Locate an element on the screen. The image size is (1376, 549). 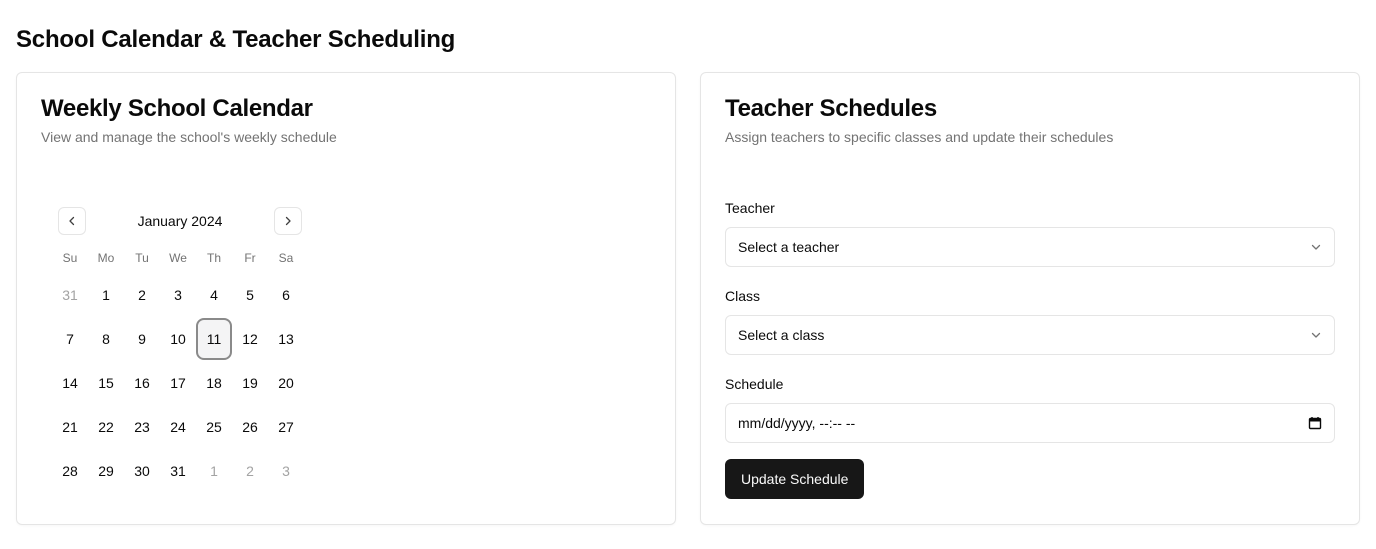
class-select-value: Select a class is located at coordinates (781, 335).